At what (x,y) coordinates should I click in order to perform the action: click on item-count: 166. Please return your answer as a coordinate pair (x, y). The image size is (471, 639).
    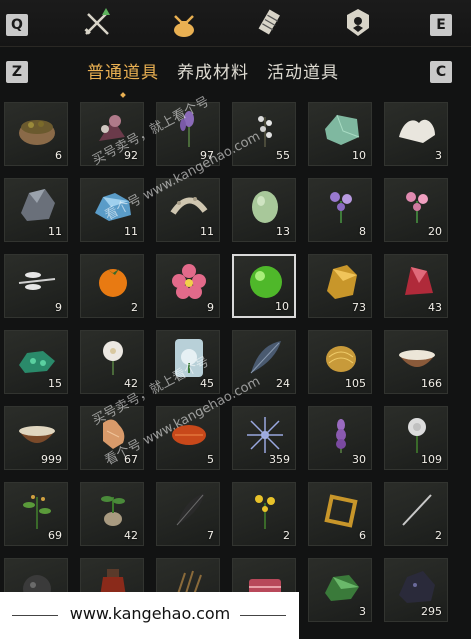
    Looking at the image, I should click on (431, 383).